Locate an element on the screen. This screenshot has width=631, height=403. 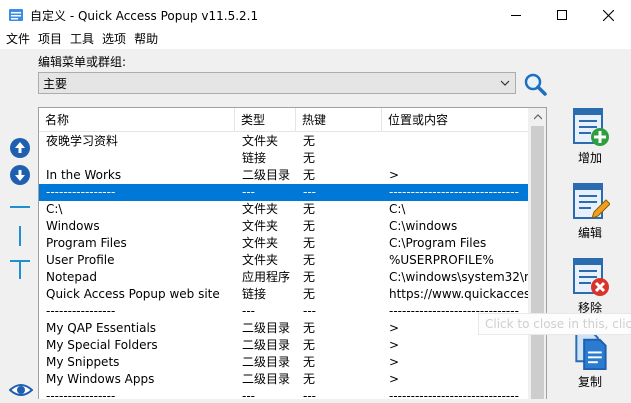
row-name: 夜晚学习资料 is located at coordinates (82, 141).